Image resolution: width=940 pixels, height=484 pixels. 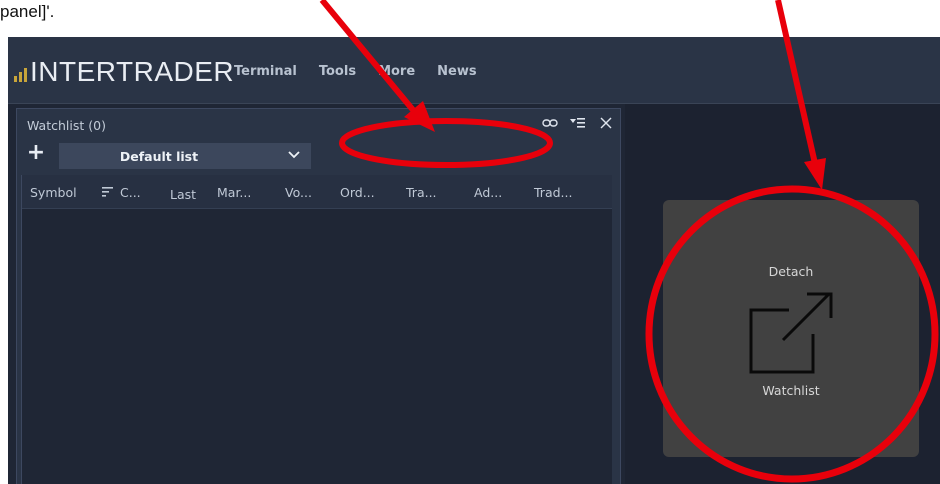 I want to click on nav-more: More, so click(x=396, y=71).